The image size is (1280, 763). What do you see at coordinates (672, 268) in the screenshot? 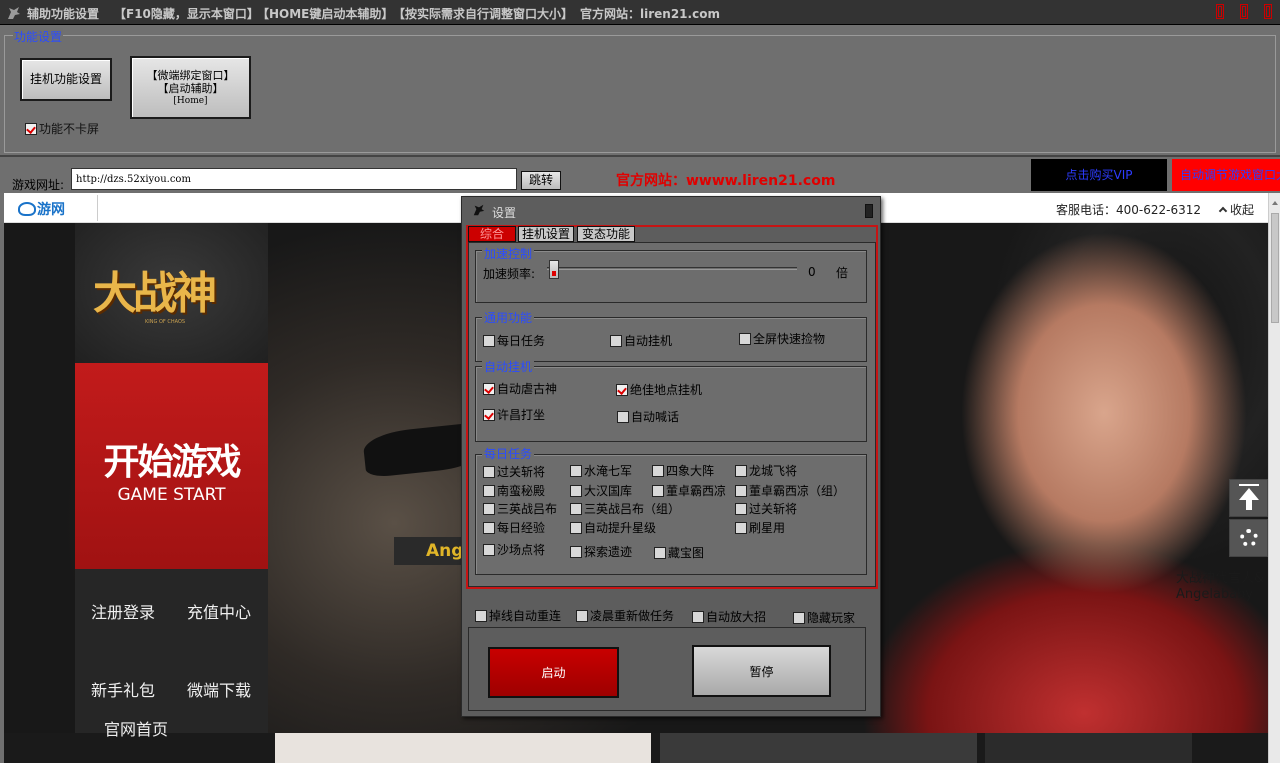
I see `speed-slider-track` at bounding box center [672, 268].